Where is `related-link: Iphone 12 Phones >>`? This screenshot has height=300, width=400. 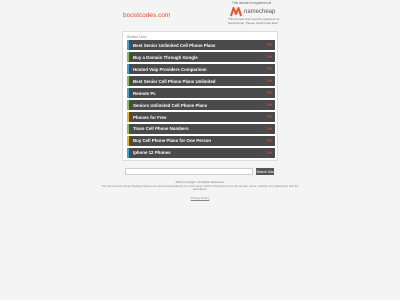
related-link: Iphone 12 Phones >> is located at coordinates (201, 153).